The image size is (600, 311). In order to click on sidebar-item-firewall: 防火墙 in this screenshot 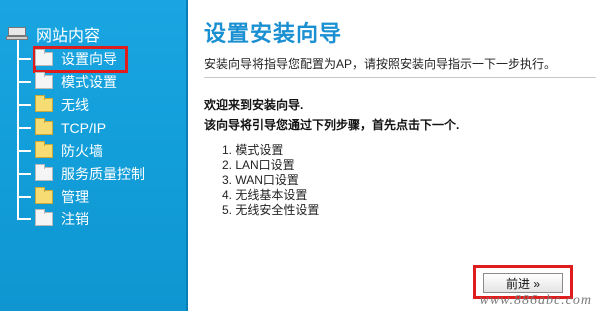, I will do `click(60, 151)`.